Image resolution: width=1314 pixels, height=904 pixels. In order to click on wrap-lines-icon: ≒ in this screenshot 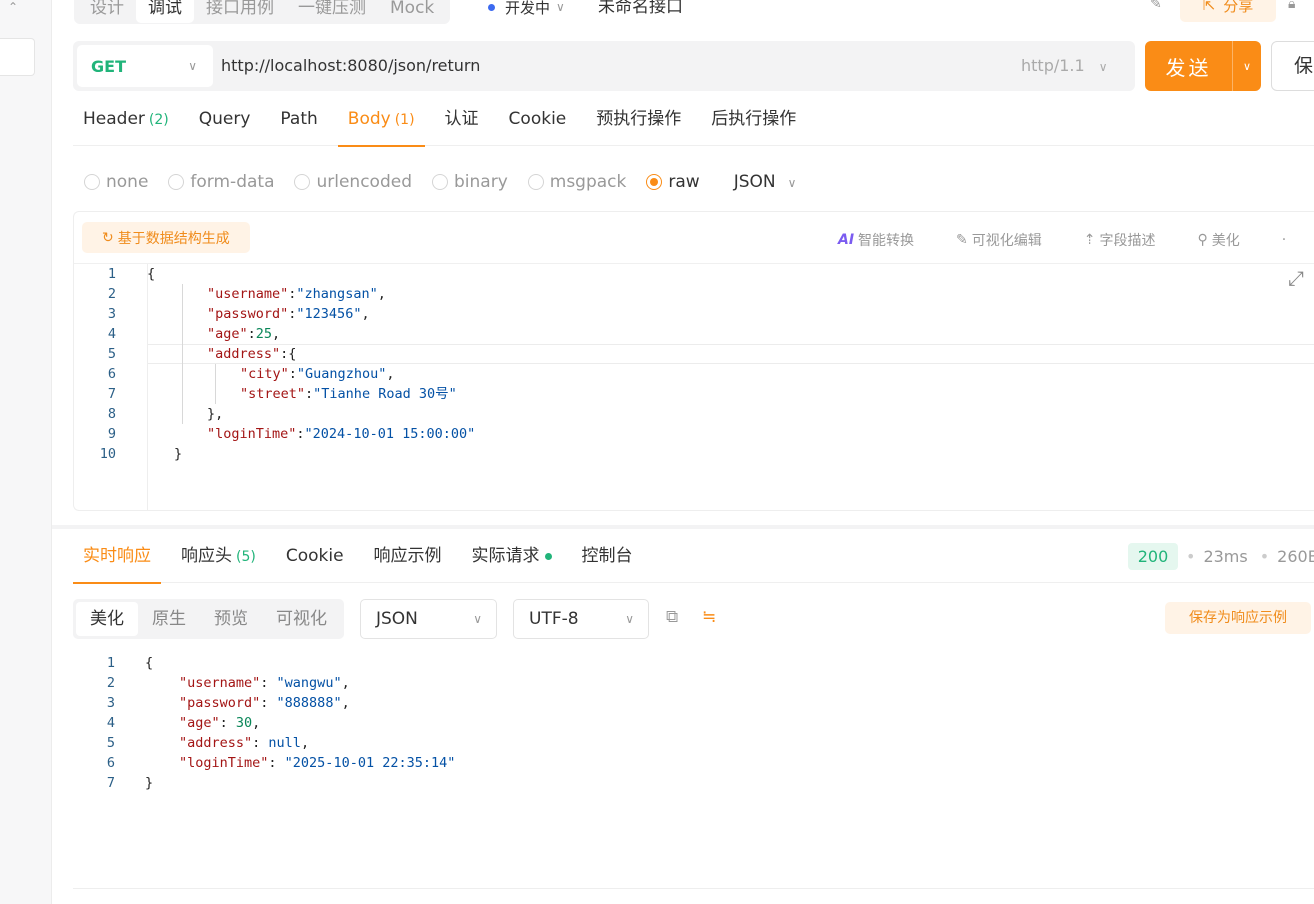, I will do `click(709, 617)`.